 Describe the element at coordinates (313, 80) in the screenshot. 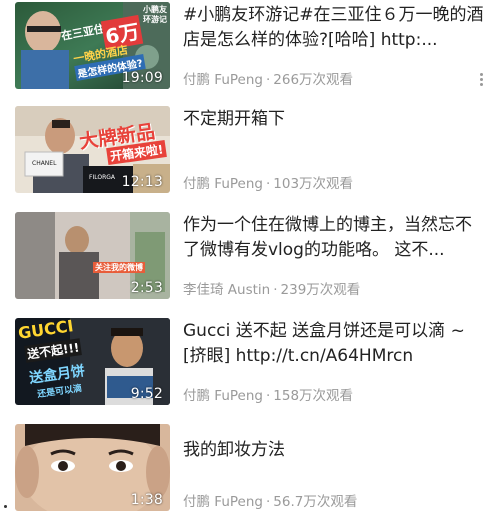

I see `view-count: 266万次观看` at that location.